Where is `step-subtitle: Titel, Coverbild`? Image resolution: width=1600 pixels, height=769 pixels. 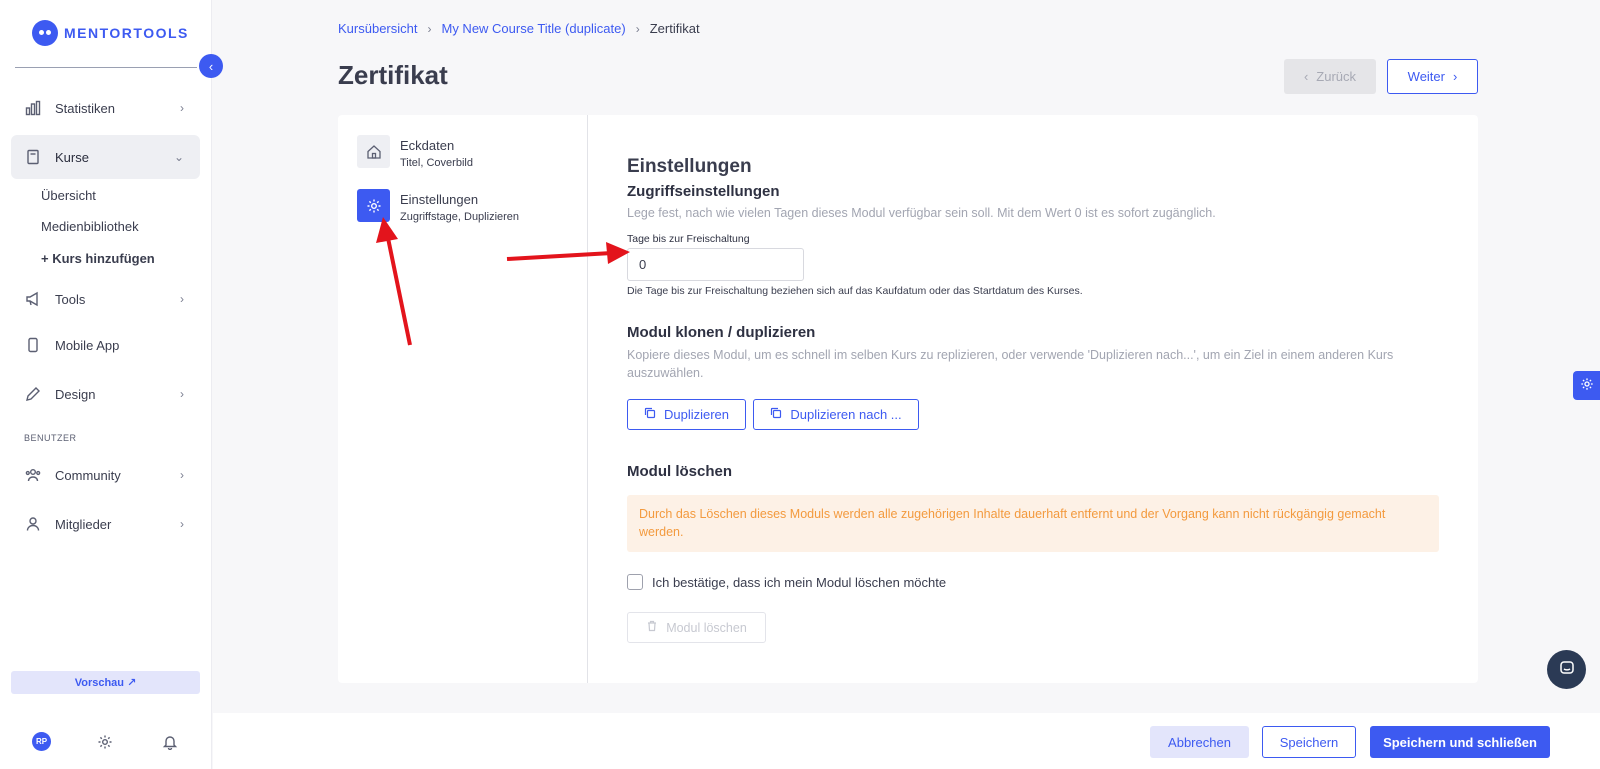
step-subtitle: Titel, Coverbild is located at coordinates (436, 163).